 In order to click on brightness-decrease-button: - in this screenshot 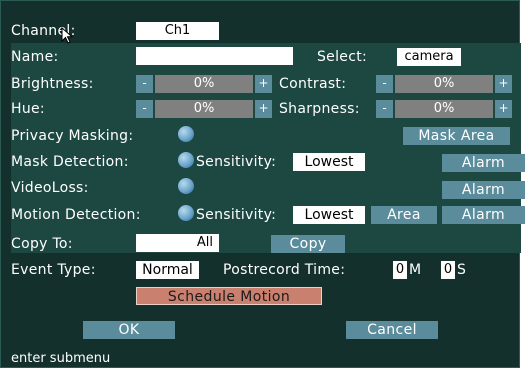, I will do `click(144, 84)`.